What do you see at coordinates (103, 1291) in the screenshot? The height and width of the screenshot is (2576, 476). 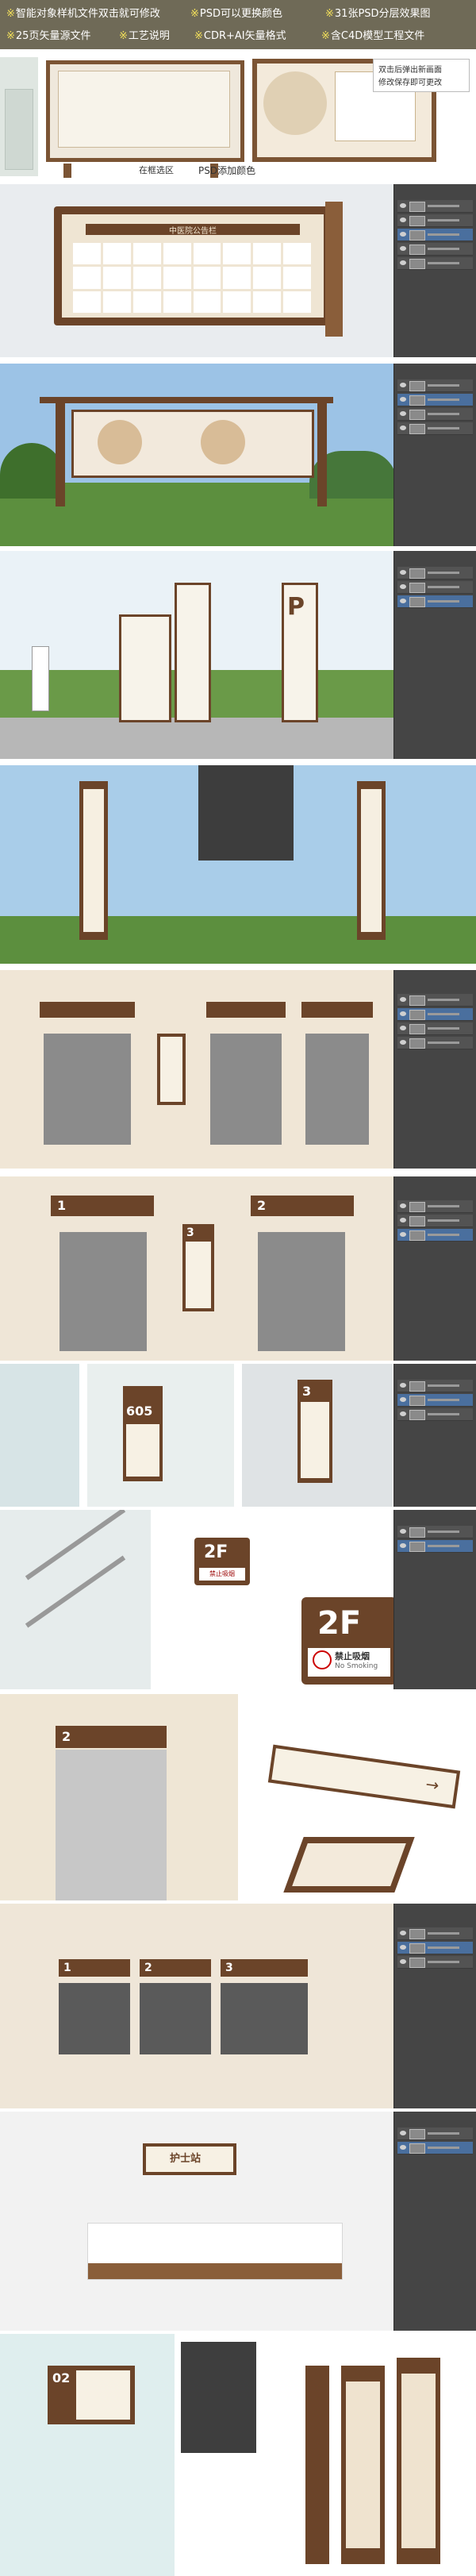 I see `elevator-door-a` at bounding box center [103, 1291].